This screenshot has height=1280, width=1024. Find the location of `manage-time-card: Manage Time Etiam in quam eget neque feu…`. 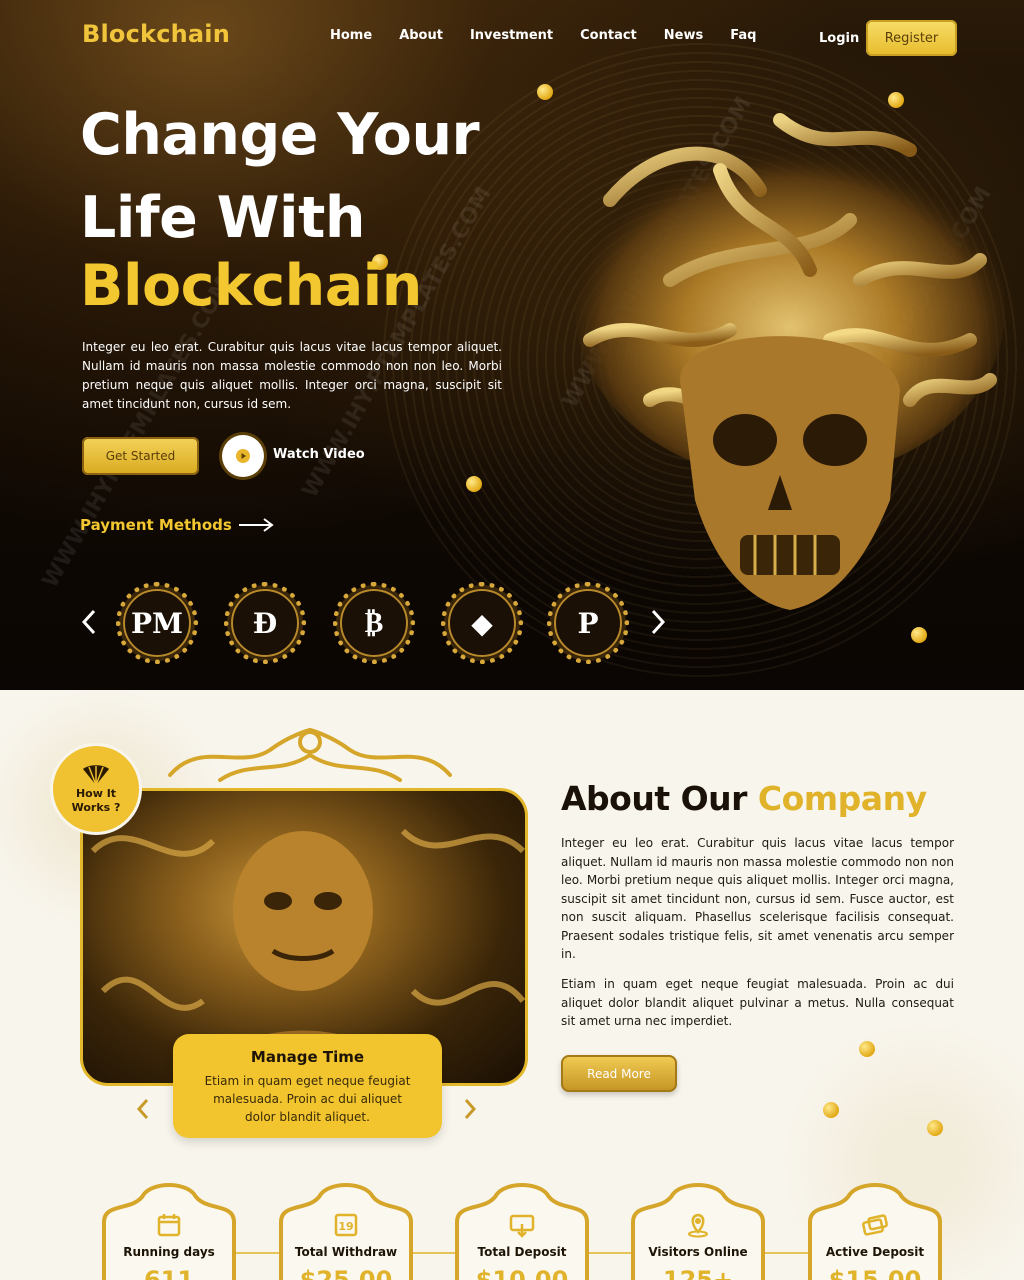

manage-time-card: Manage Time Etiam in quam eget neque feu… is located at coordinates (307, 1086).